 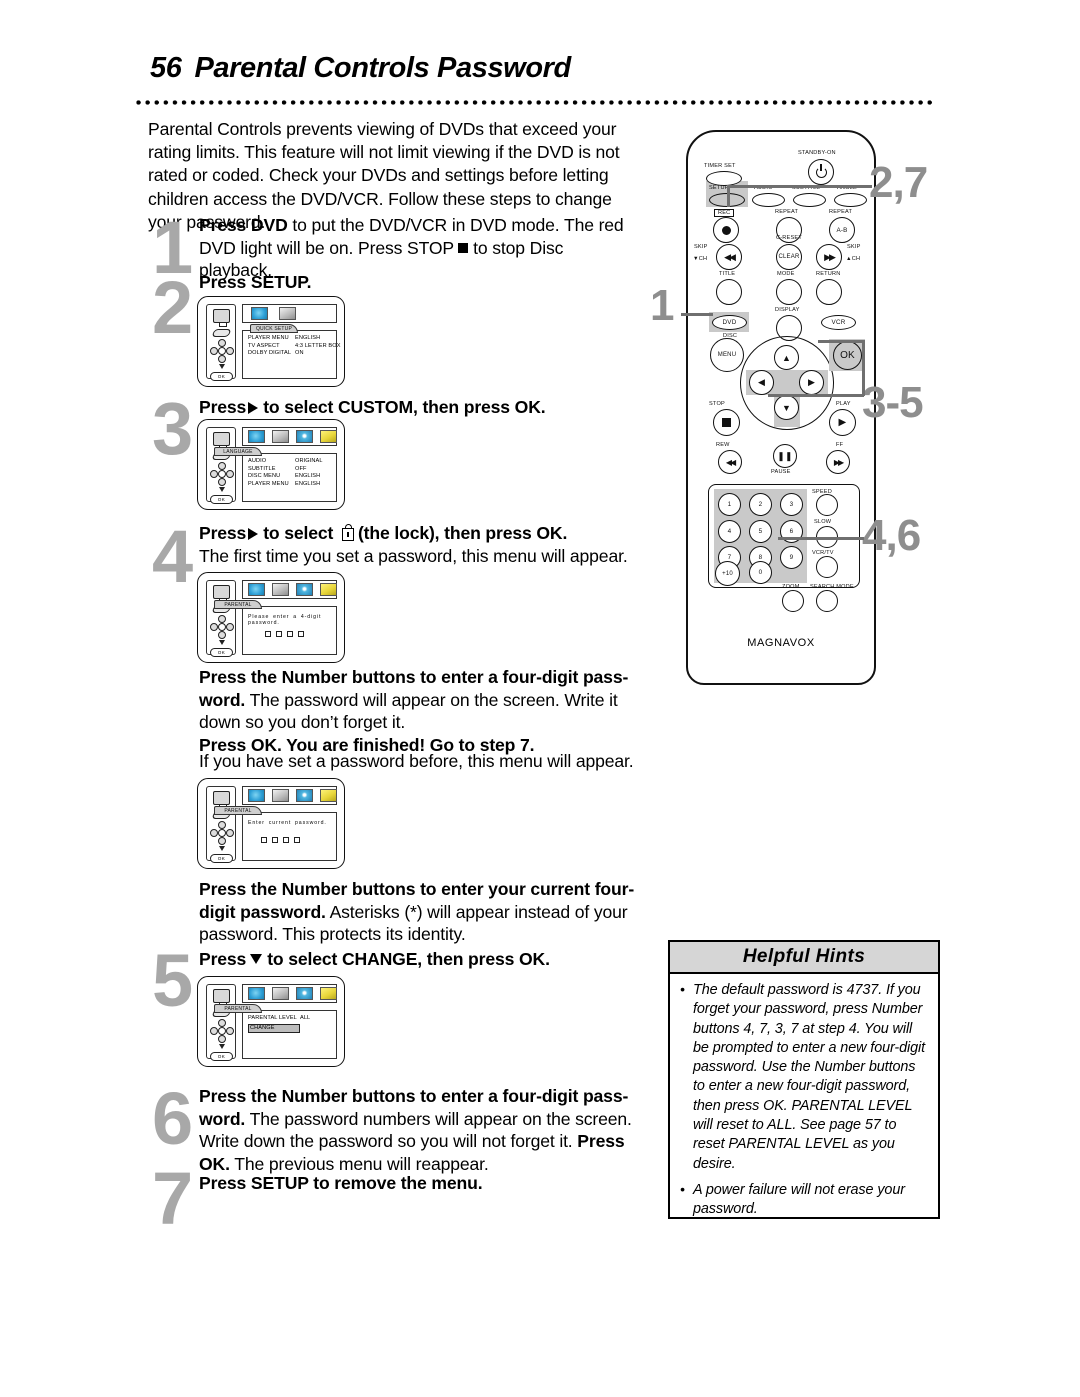 I want to click on osd-tab-label: PARENTAL, so click(x=238, y=810).